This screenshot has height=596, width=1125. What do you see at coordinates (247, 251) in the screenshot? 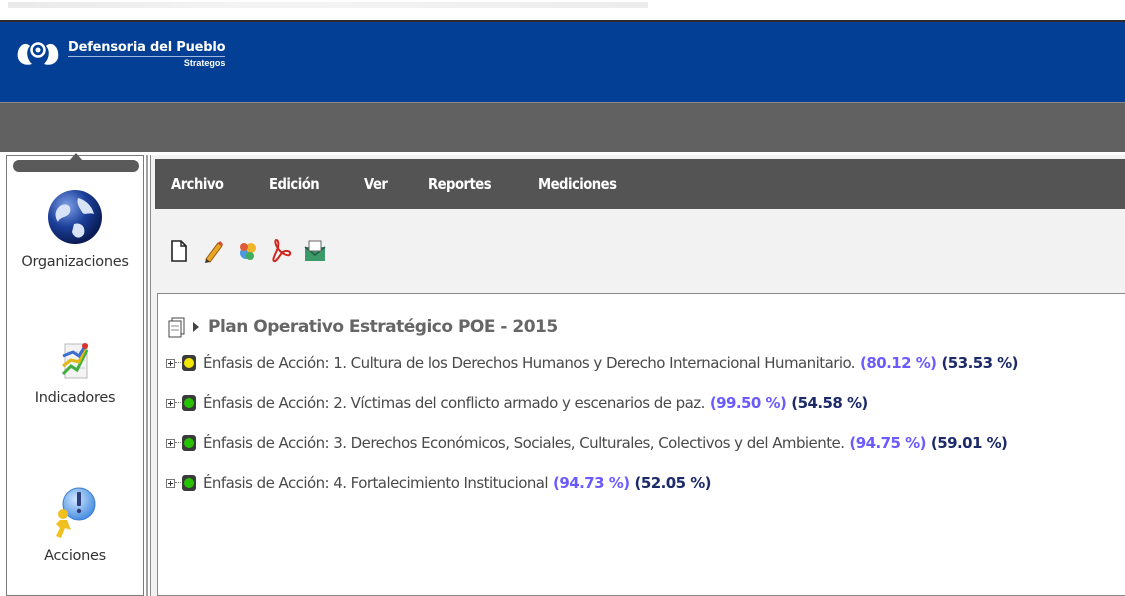
I see `properties-icon` at bounding box center [247, 251].